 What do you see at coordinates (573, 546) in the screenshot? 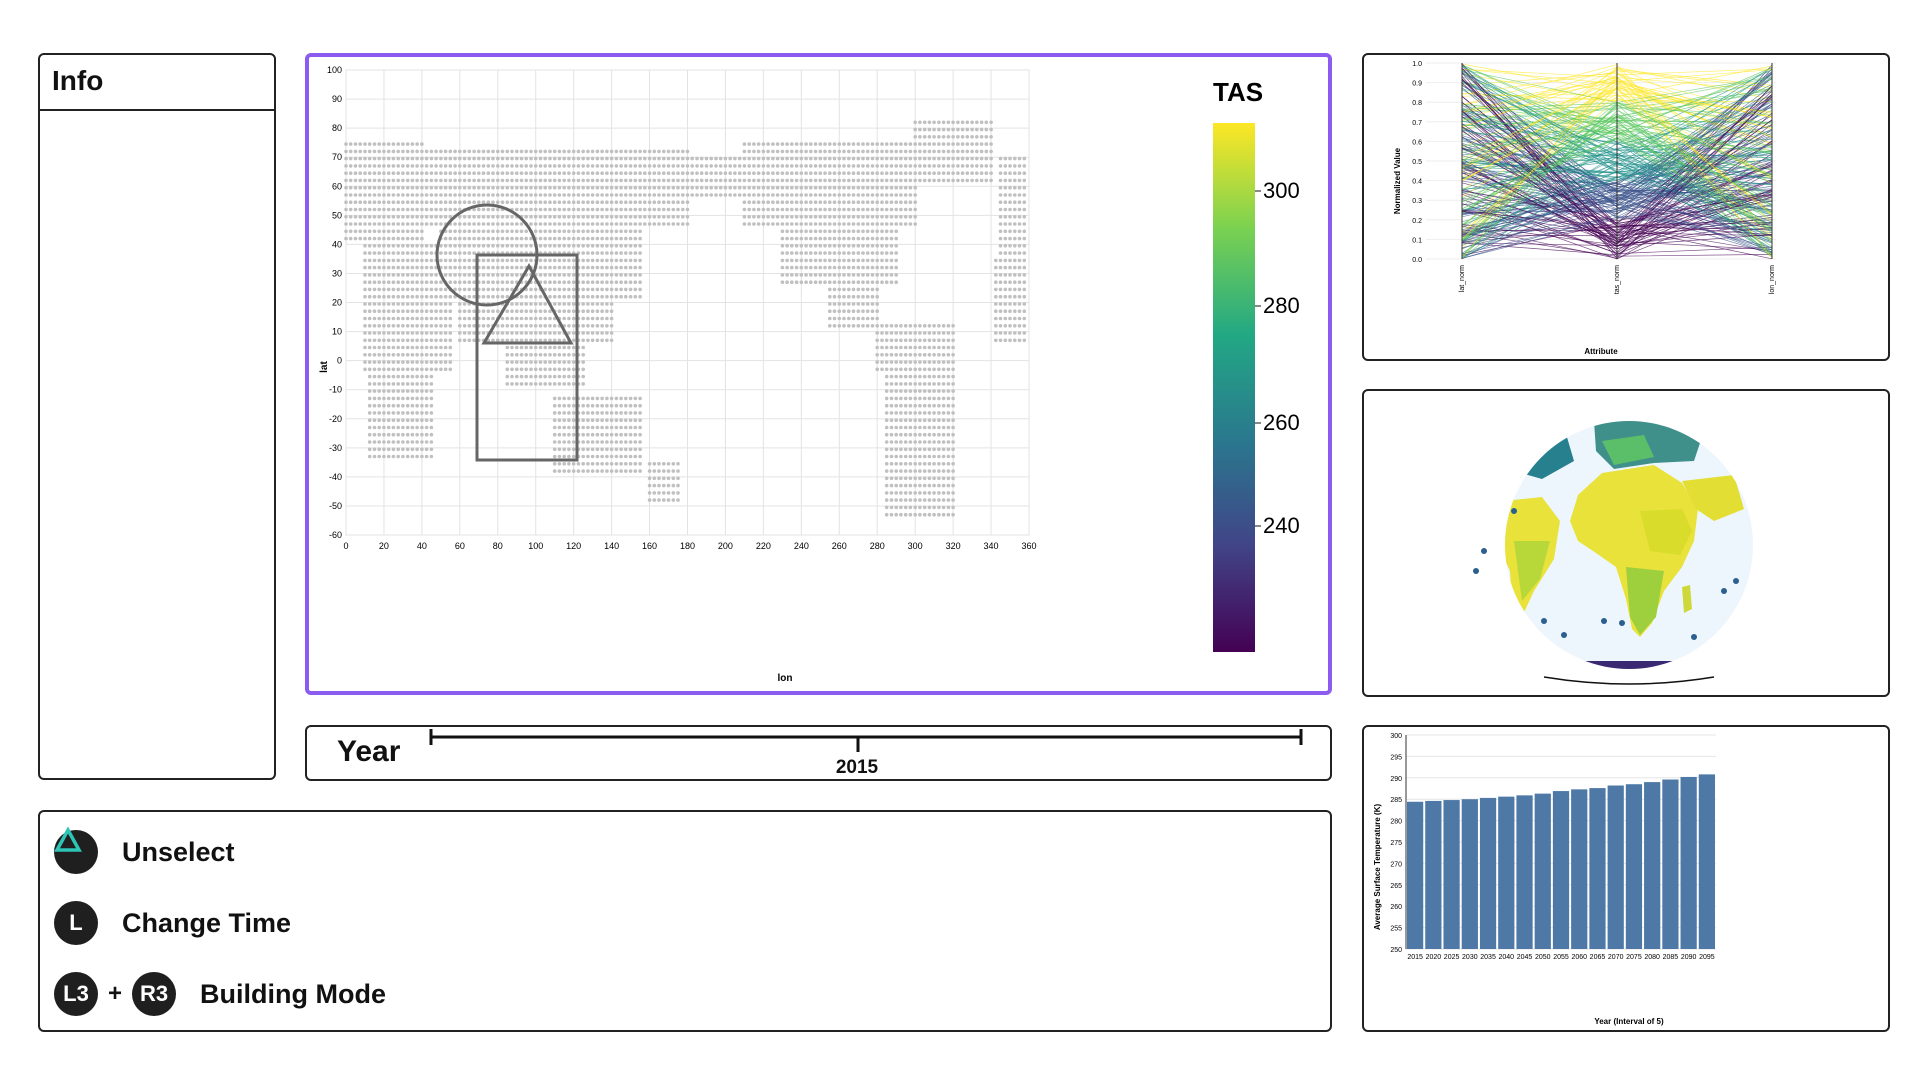
I see `map-x-tick: 120` at bounding box center [573, 546].